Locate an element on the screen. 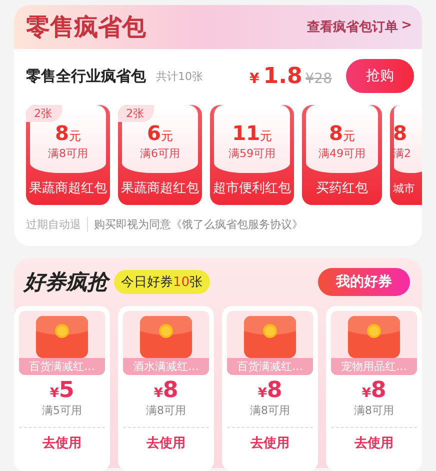 Image resolution: width=436 pixels, height=471 pixels. coupon-condition: 满6可用 is located at coordinates (160, 153).